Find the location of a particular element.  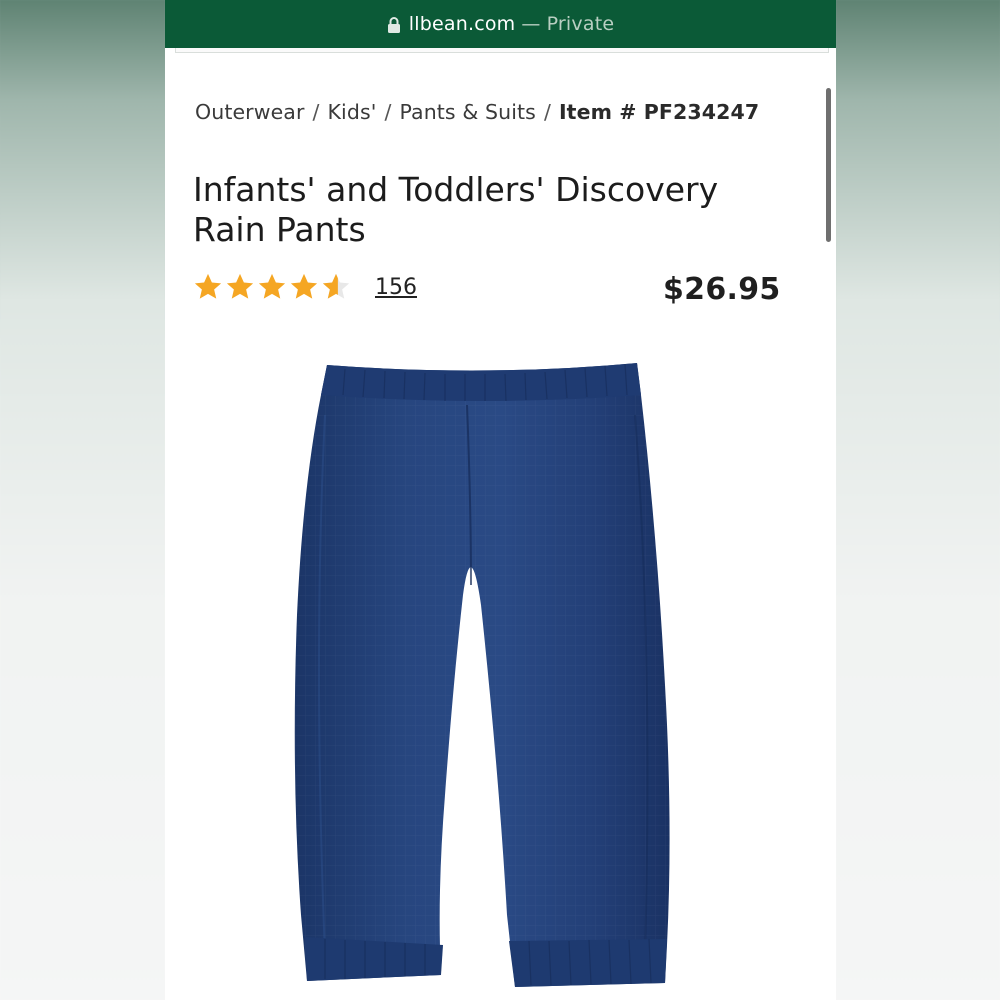

breadcrumb-link-outerwear: Outerwear is located at coordinates (249, 112).